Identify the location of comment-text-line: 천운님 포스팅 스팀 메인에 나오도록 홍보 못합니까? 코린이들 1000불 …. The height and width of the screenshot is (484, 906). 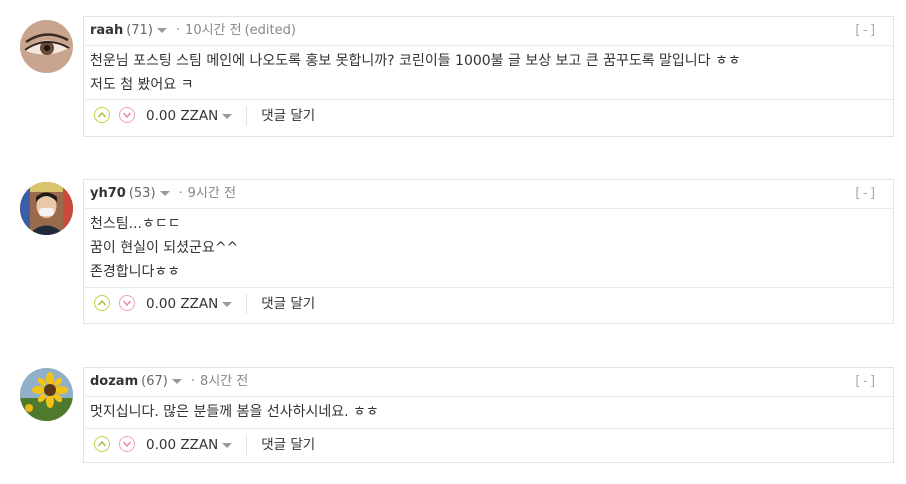
(415, 61).